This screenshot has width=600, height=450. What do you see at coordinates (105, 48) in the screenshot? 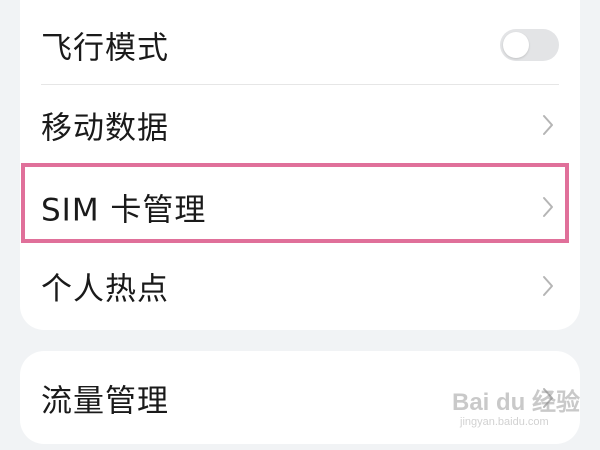
I see `airplane-mode-label: 飞行模式` at bounding box center [105, 48].